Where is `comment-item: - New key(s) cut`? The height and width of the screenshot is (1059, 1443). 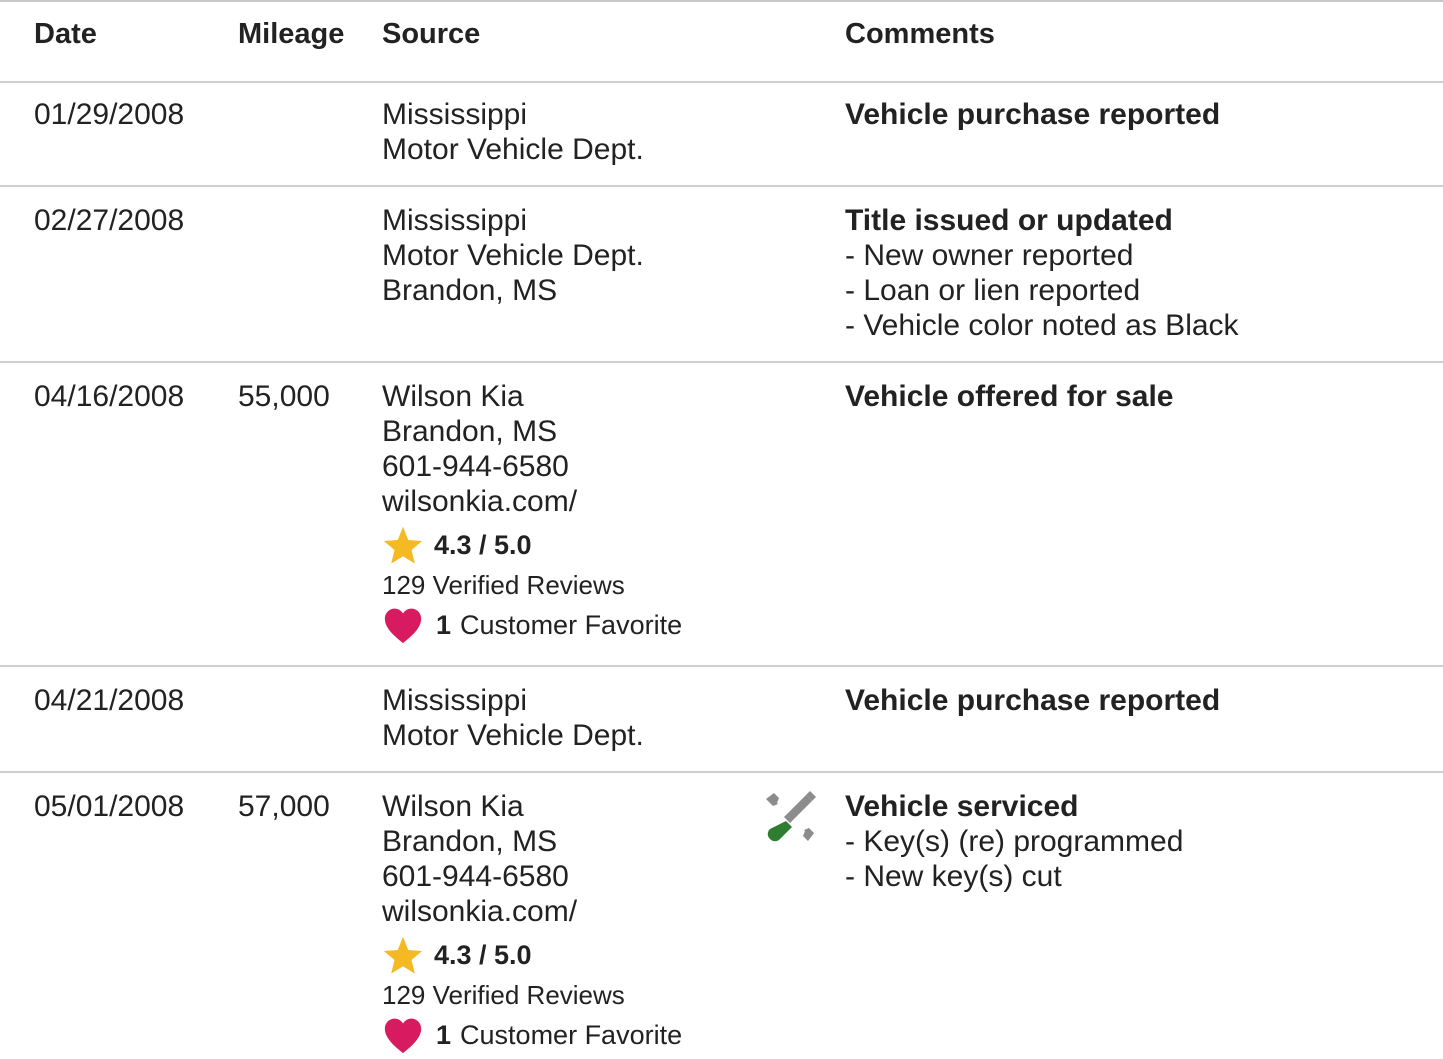 comment-item: - New key(s) cut is located at coordinates (953, 876).